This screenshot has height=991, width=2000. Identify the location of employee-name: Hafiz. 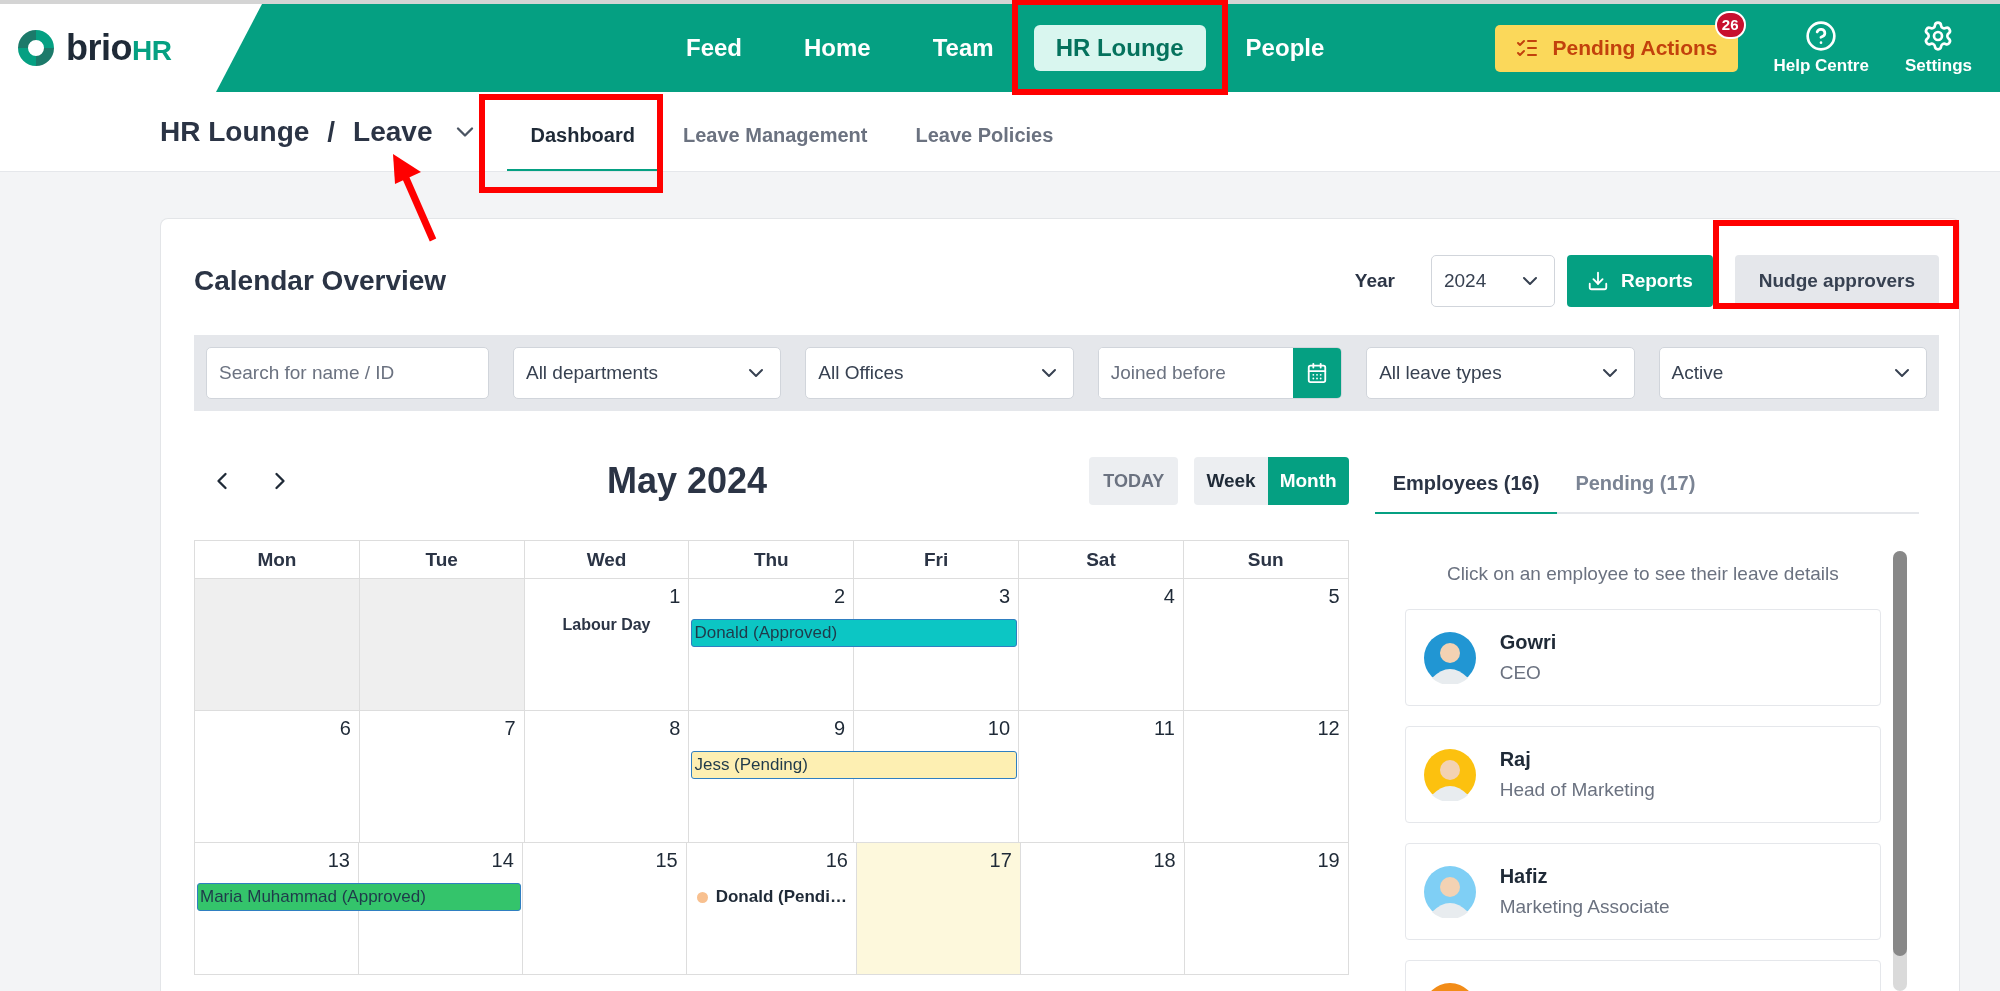
(1524, 876).